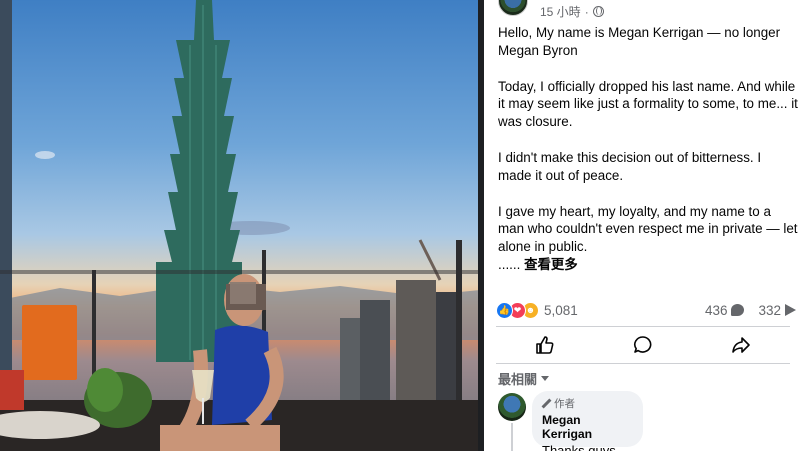 The width and height of the screenshot is (800, 451). I want to click on author-badge: 作者, so click(587, 403).